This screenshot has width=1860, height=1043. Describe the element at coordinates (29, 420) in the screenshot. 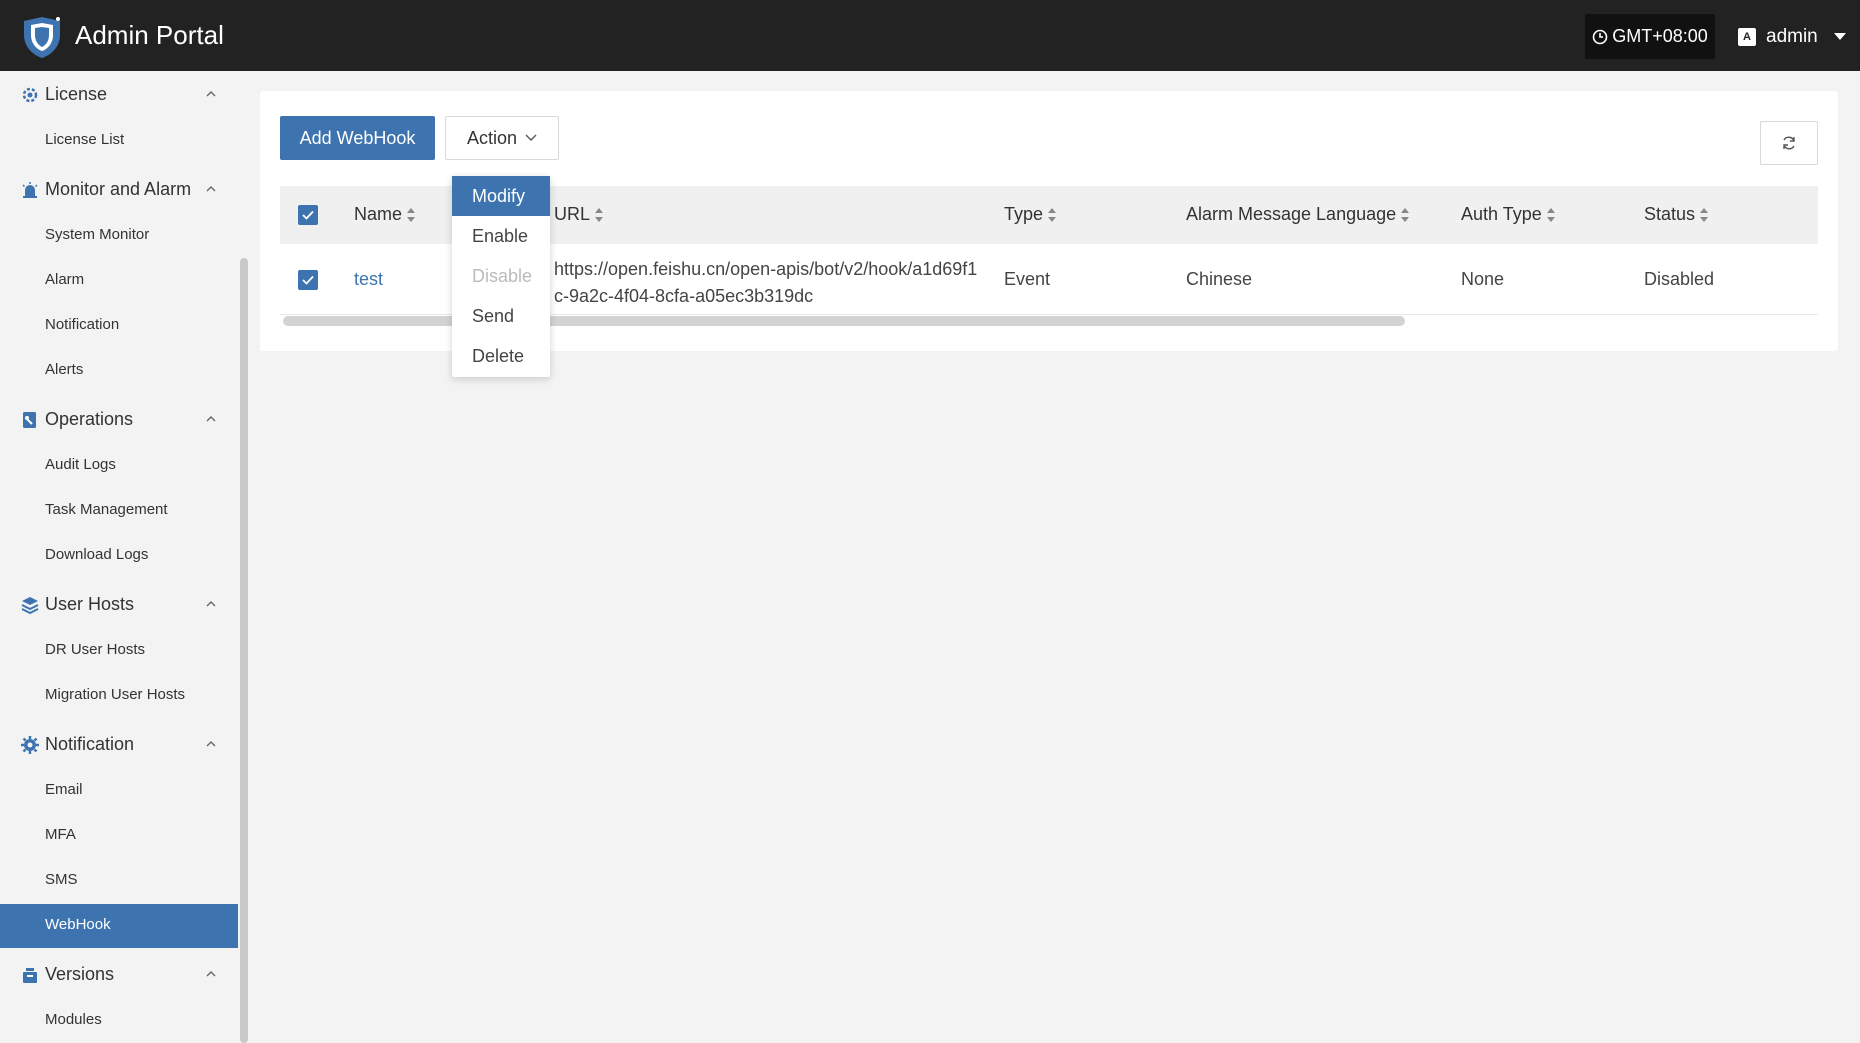

I see `operations-icon` at that location.